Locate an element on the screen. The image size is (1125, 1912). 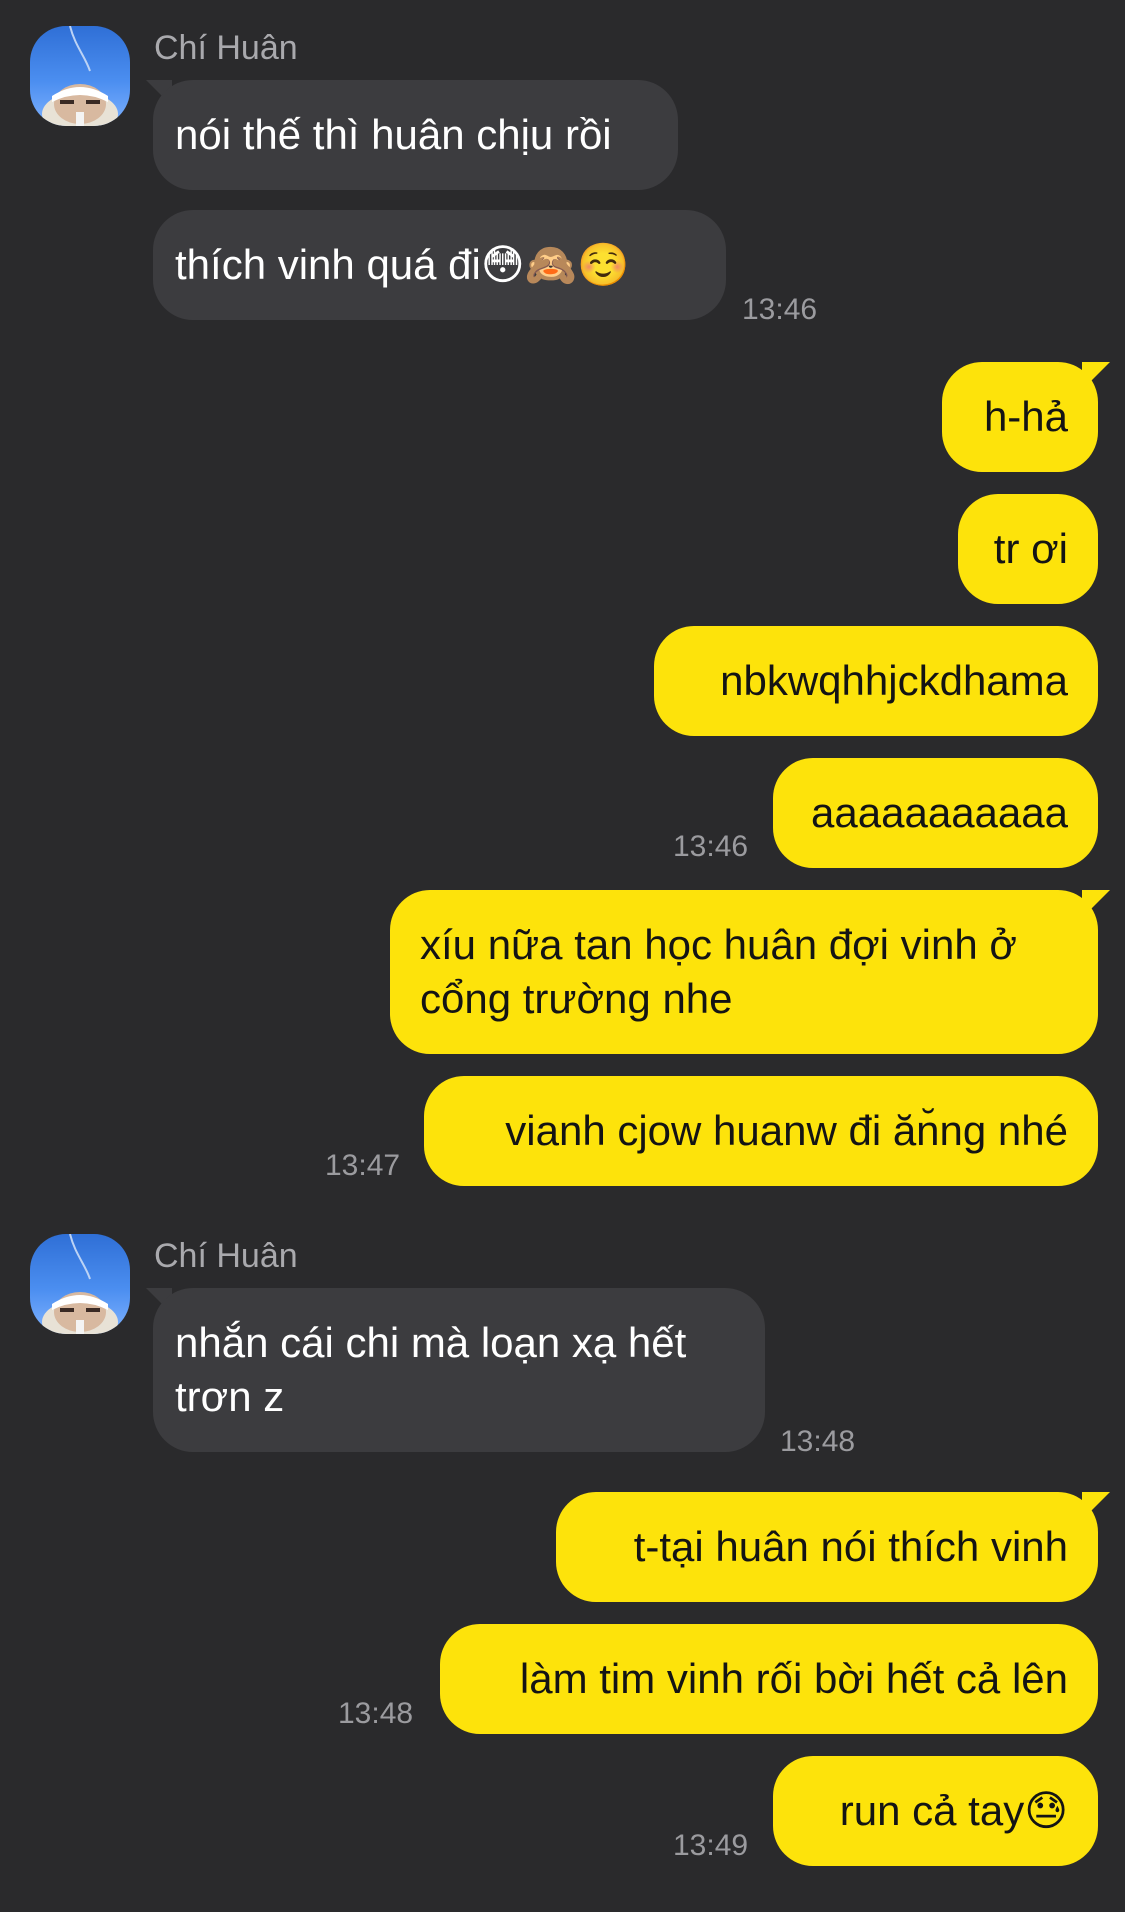
message-timestamp: 13:47 is located at coordinates (363, 1165).